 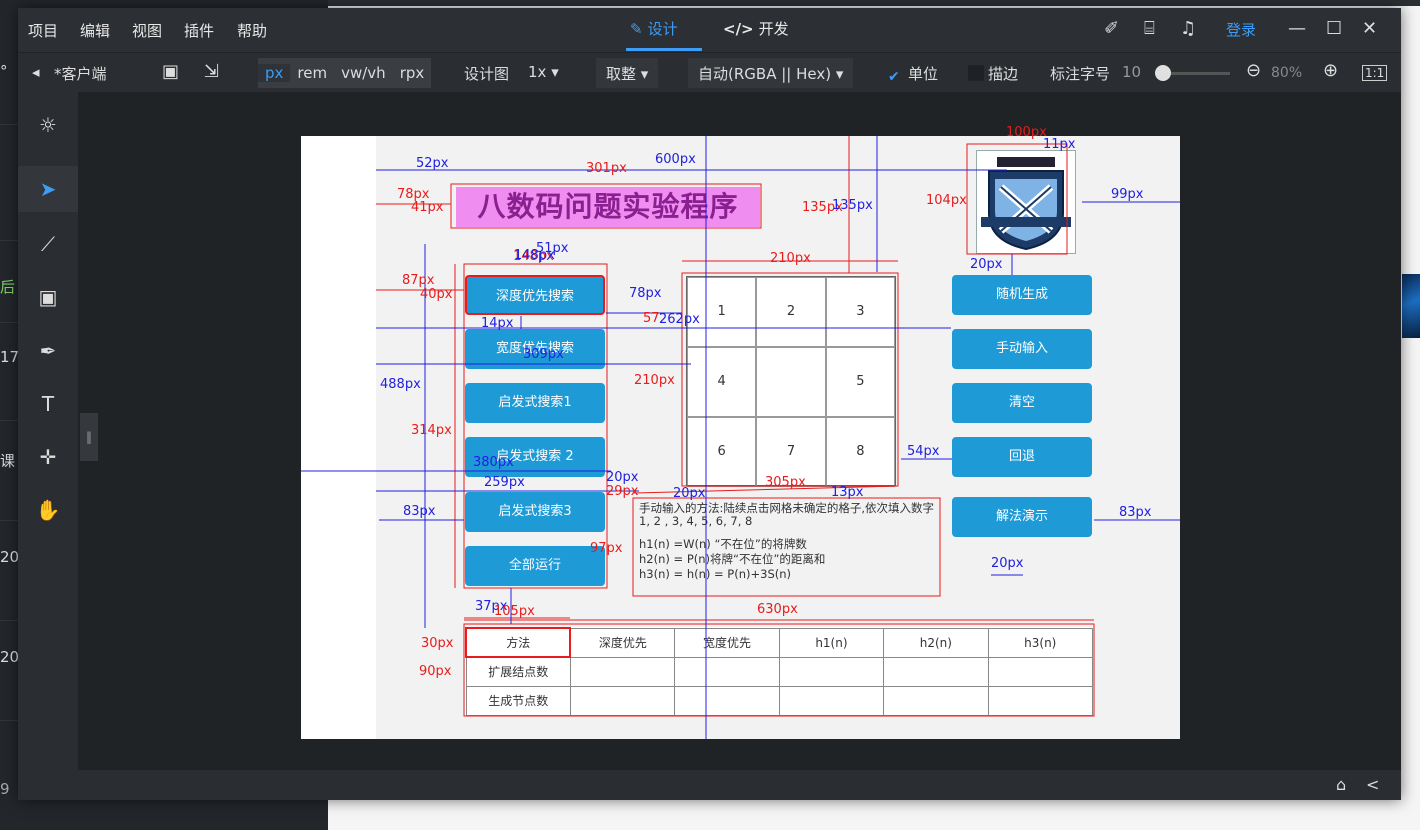 What do you see at coordinates (1375, 73) in the screenshot?
I see `actual-size-icon: 1:1` at bounding box center [1375, 73].